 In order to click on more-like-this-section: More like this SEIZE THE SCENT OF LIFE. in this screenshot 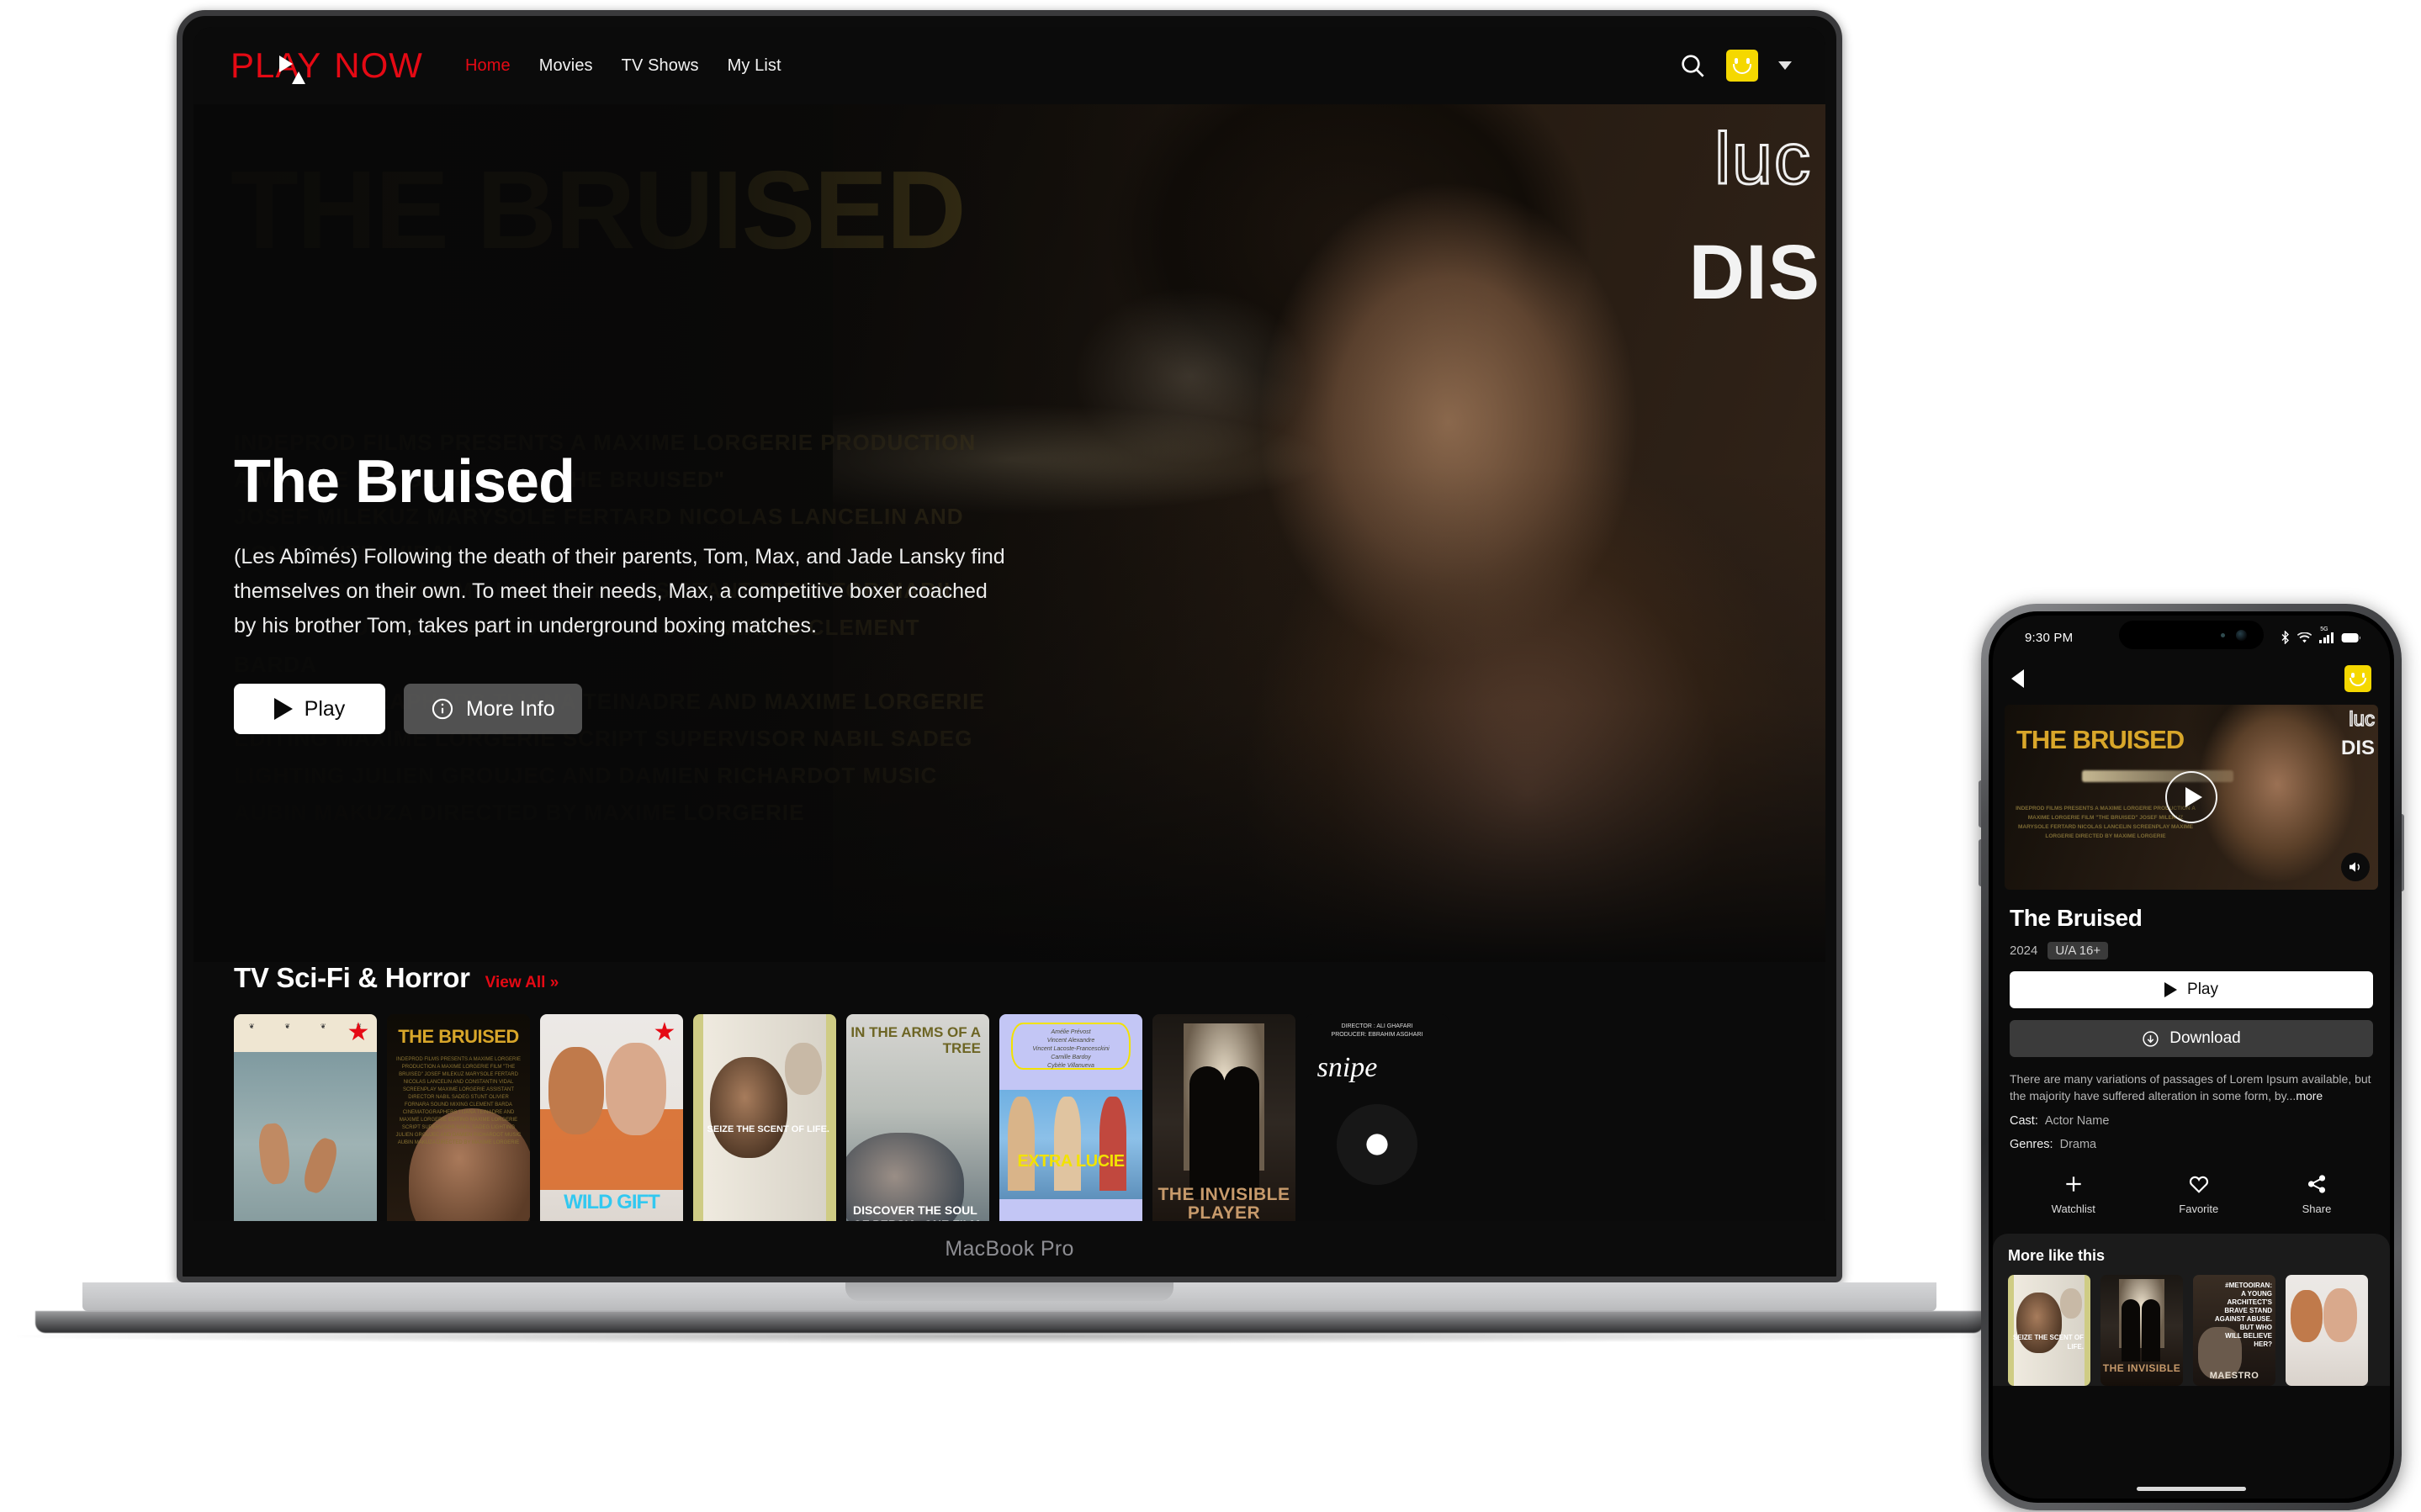, I will do `click(2191, 1310)`.